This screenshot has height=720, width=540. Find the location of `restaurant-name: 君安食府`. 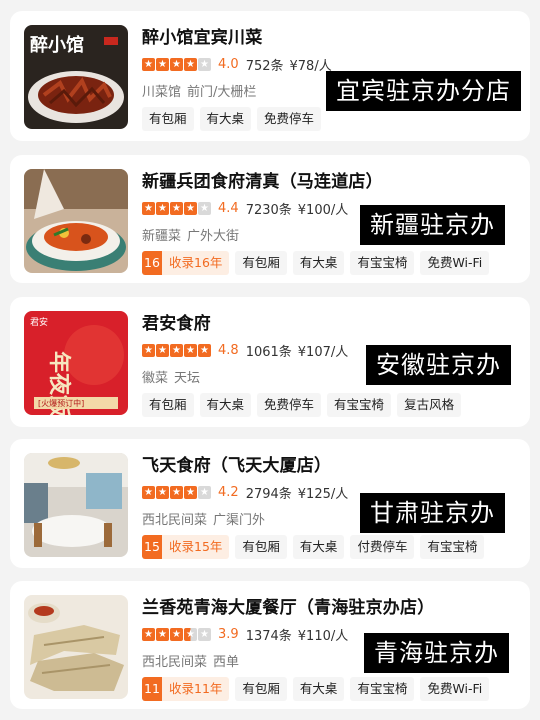

restaurant-name: 君安食府 is located at coordinates (176, 321).